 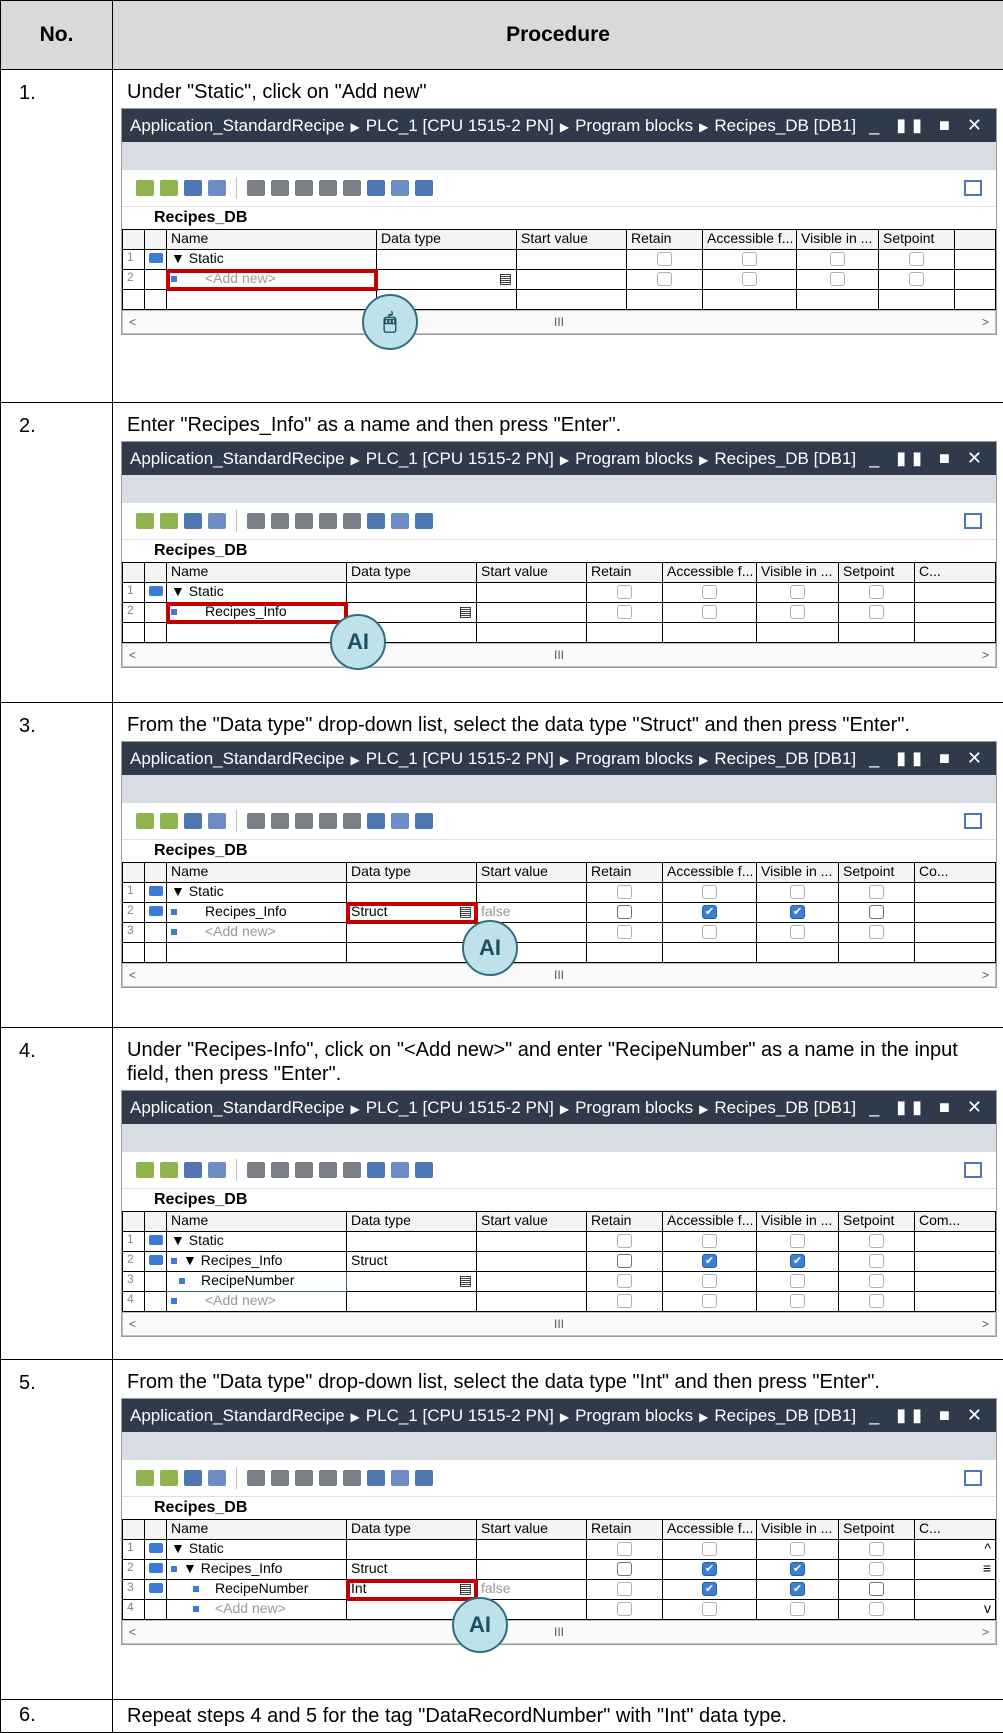 I want to click on datatype-cell: Int▤, so click(x=412, y=1590).